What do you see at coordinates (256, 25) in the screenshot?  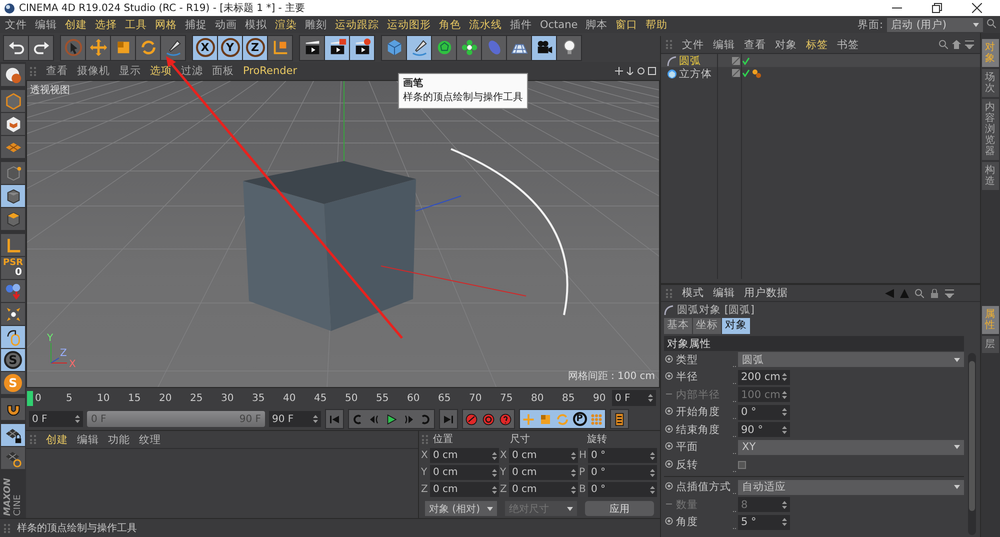 I see `menu-item: 模拟` at bounding box center [256, 25].